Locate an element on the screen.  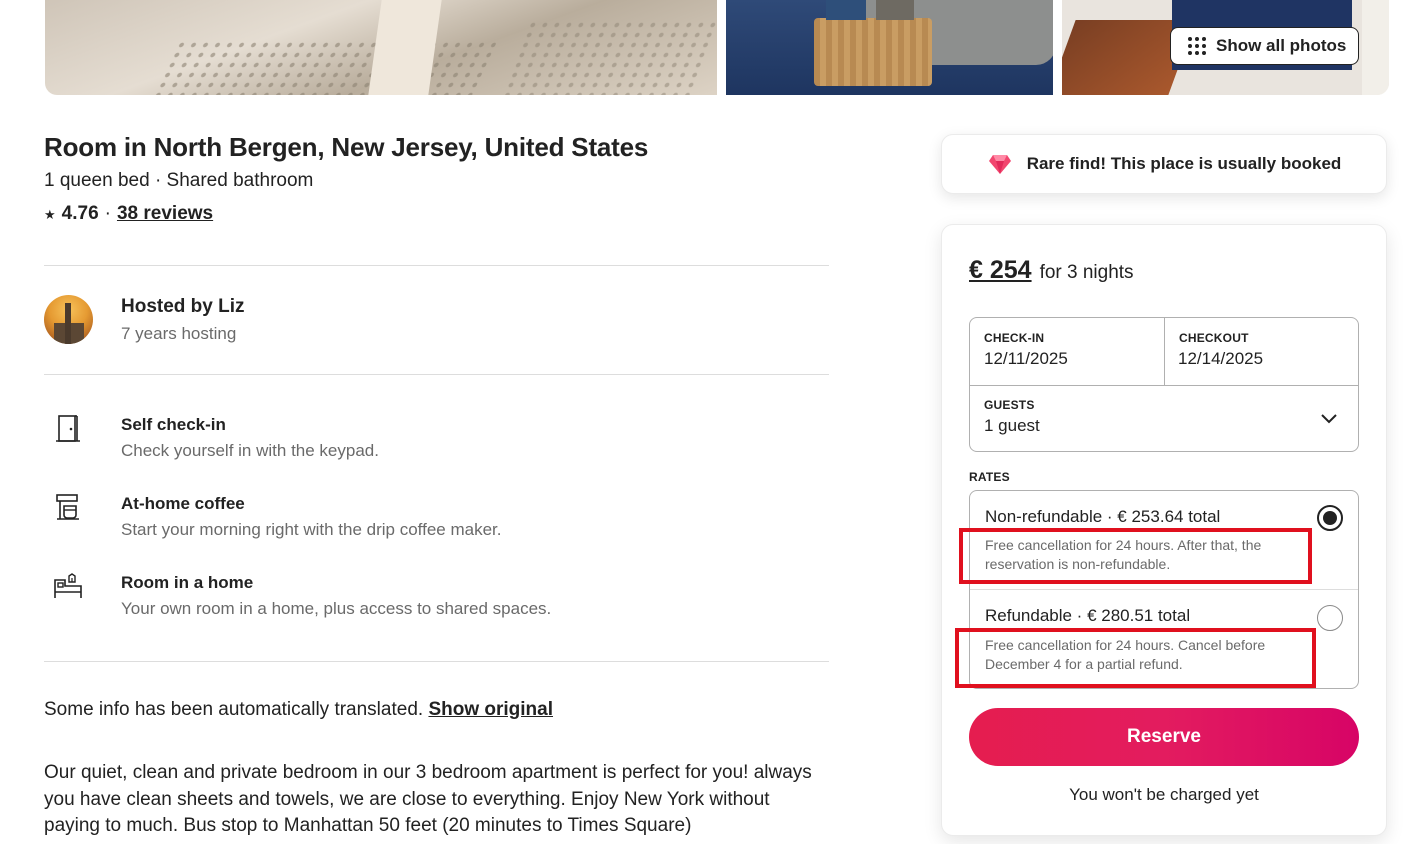
reviews-link: 38 reviews is located at coordinates (165, 214).